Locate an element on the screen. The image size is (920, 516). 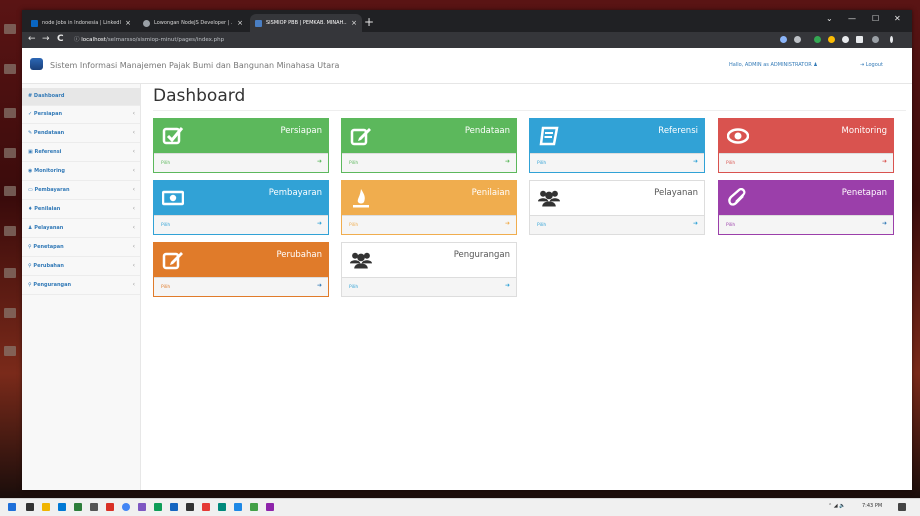
search-icon is located at coordinates (30, 507).